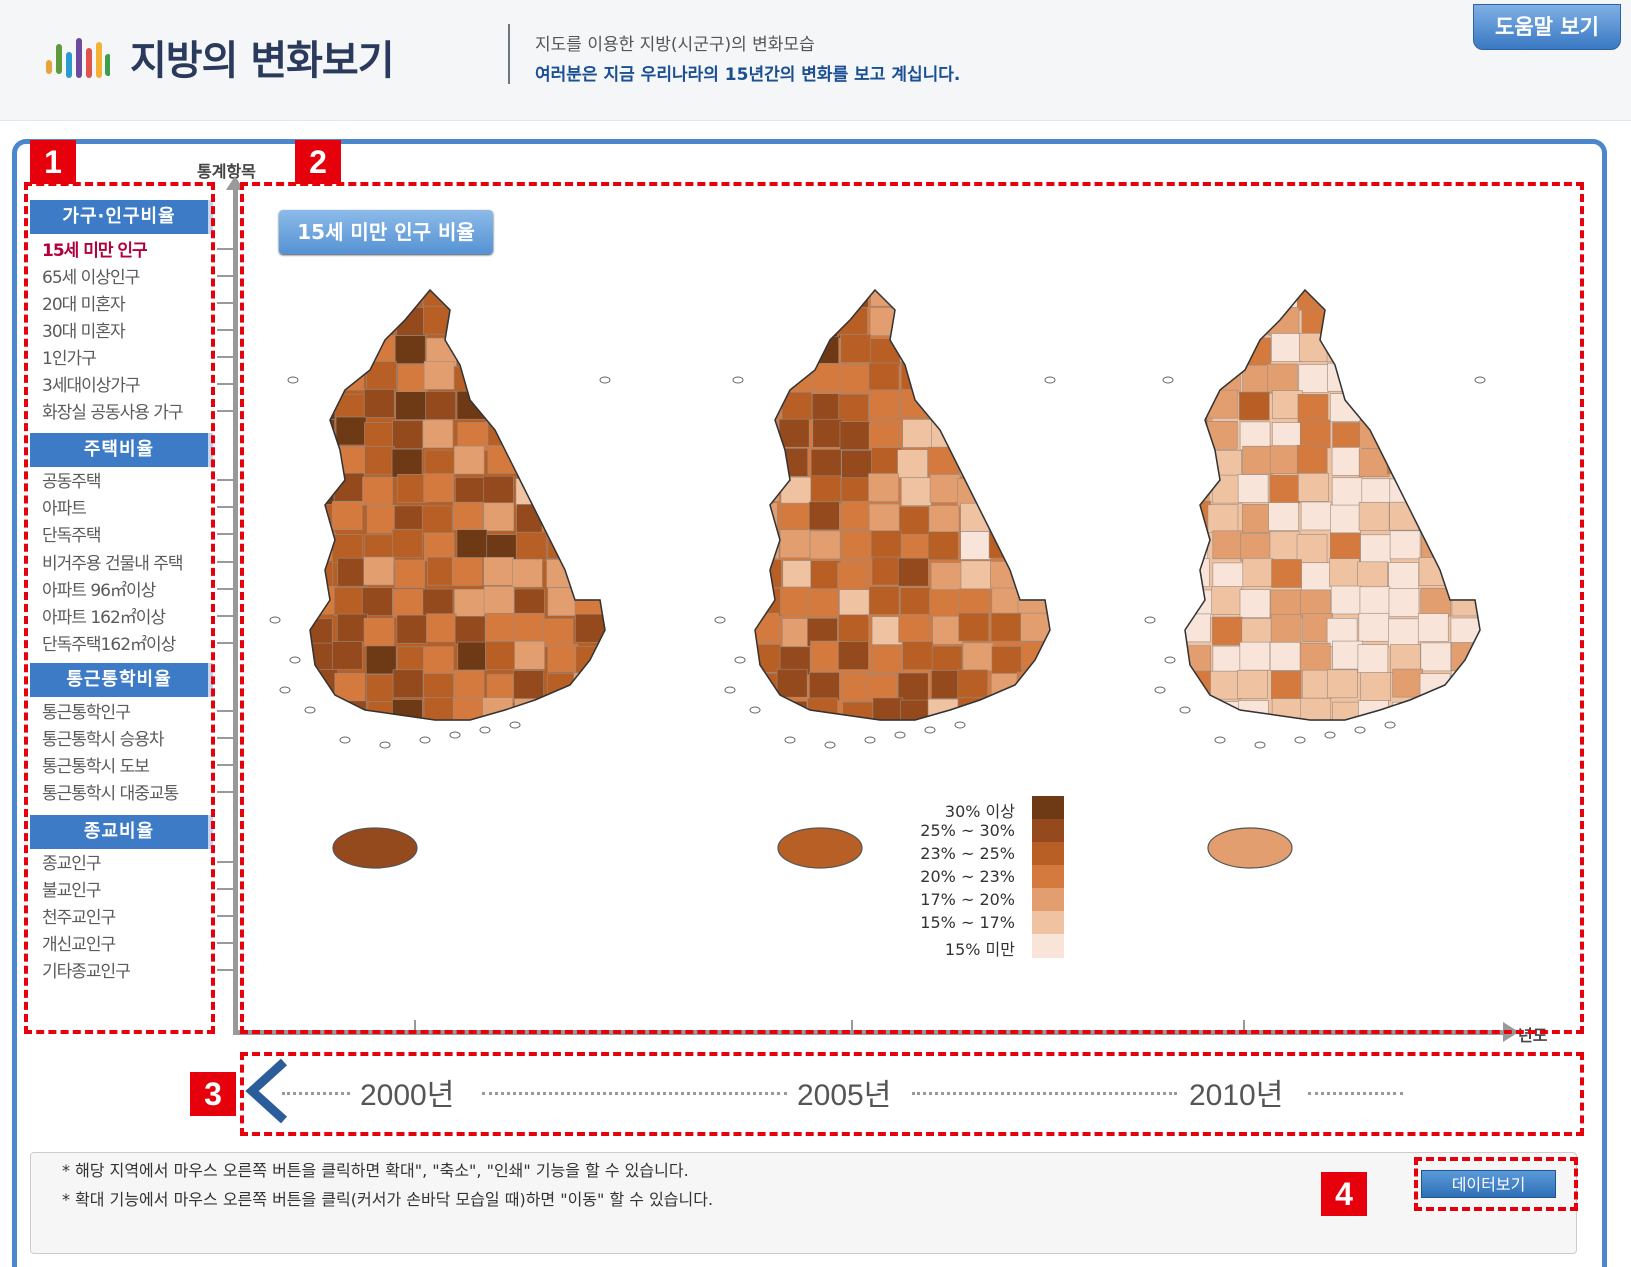 The width and height of the screenshot is (1631, 1267). I want to click on marker-1: 1, so click(53, 162).